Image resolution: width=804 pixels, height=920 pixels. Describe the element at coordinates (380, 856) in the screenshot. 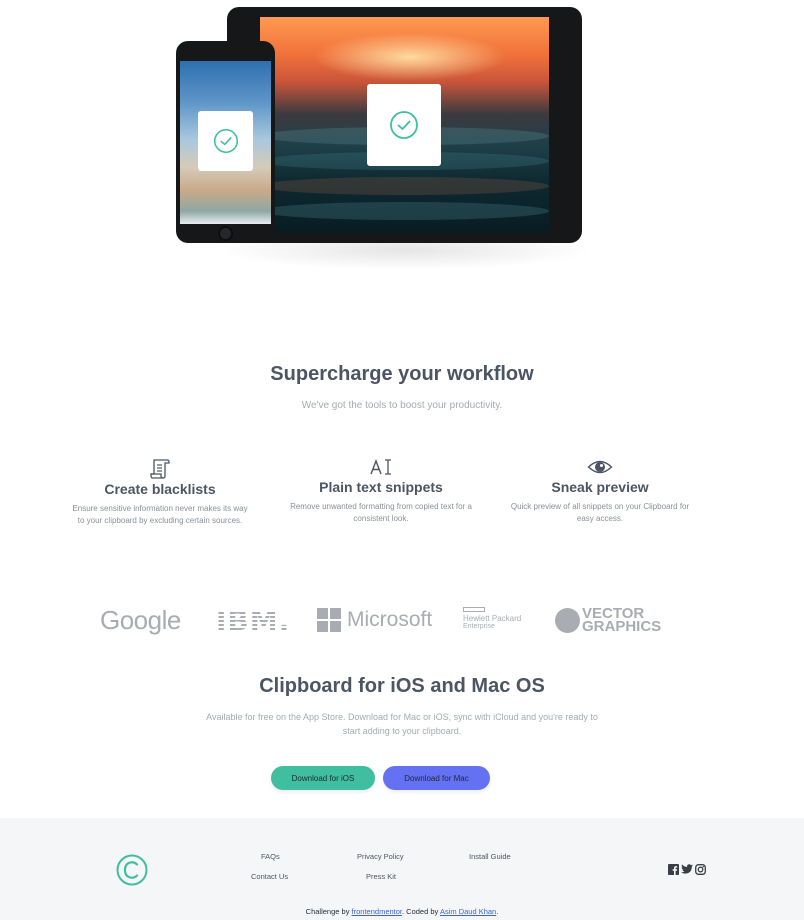

I see `footer-link-privacy: Privacy Policy` at that location.